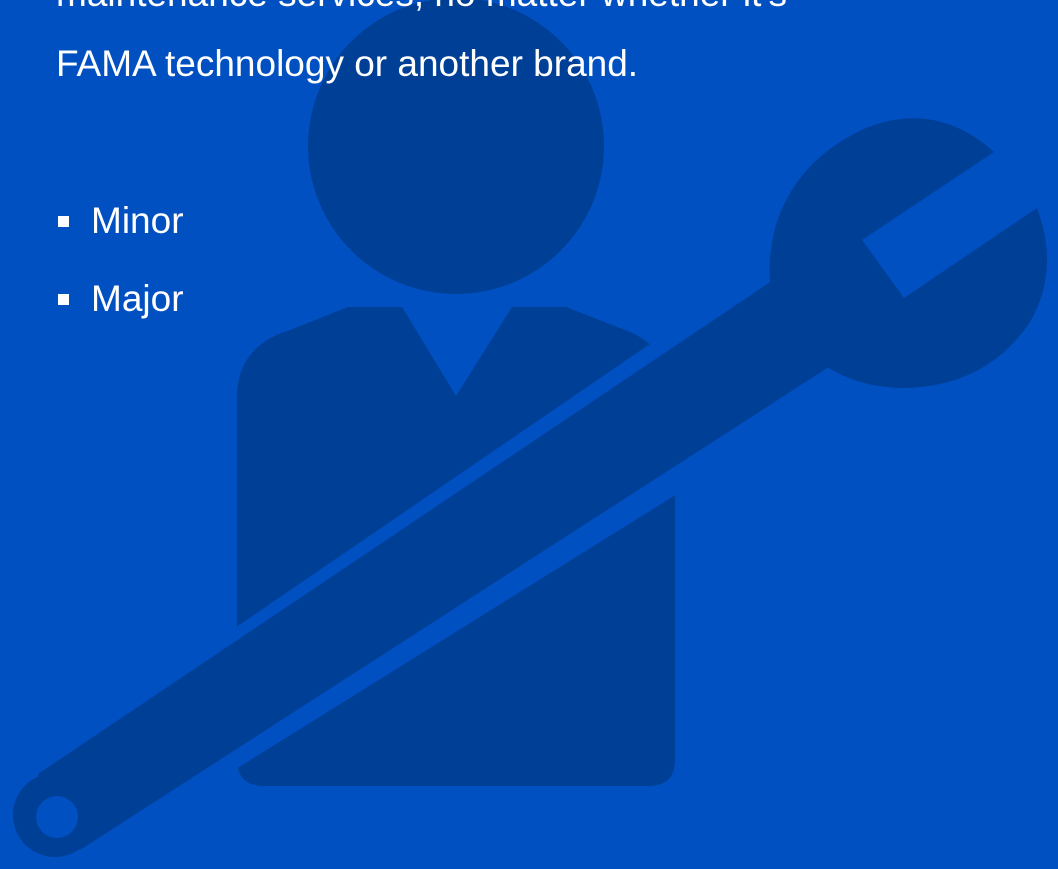 The width and height of the screenshot is (1058, 869). What do you see at coordinates (137, 298) in the screenshot?
I see `list-item-label: Major` at bounding box center [137, 298].